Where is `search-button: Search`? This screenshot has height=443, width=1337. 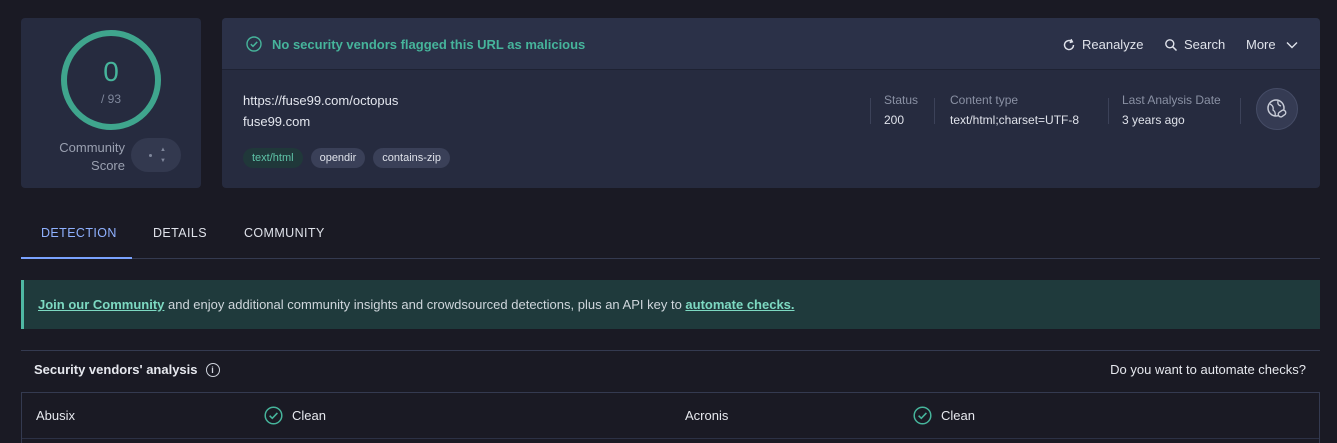 search-button: Search is located at coordinates (1194, 44).